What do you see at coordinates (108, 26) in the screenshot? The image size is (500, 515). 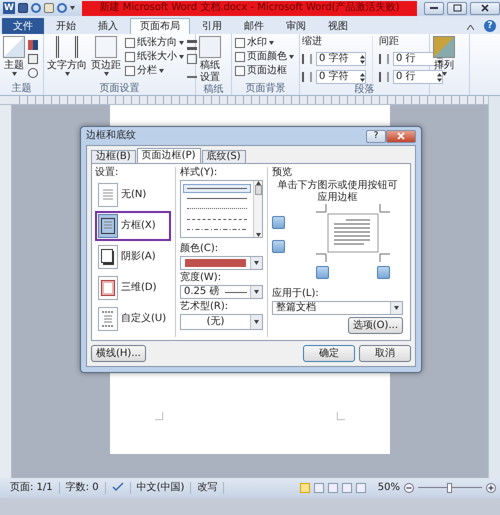 I see `ribbon-tab: 插入` at bounding box center [108, 26].